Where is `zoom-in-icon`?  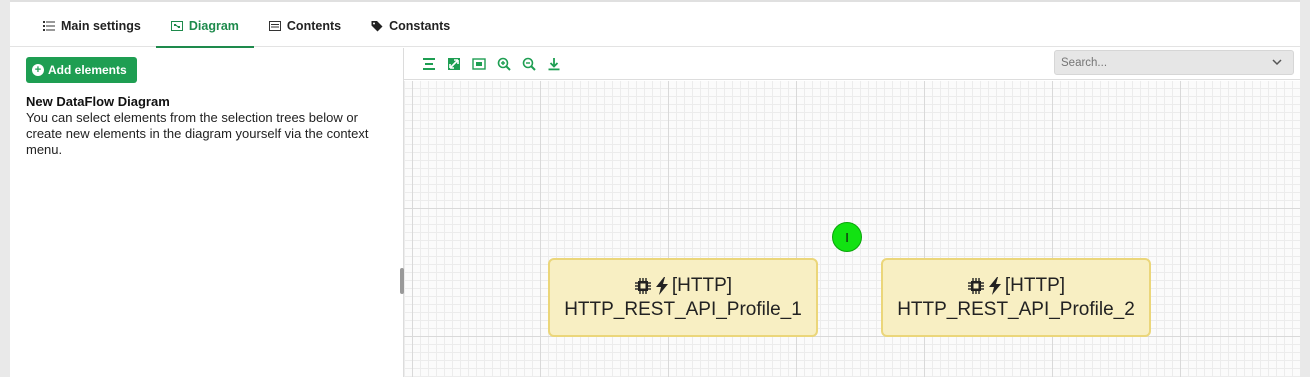
zoom-in-icon is located at coordinates (504, 64).